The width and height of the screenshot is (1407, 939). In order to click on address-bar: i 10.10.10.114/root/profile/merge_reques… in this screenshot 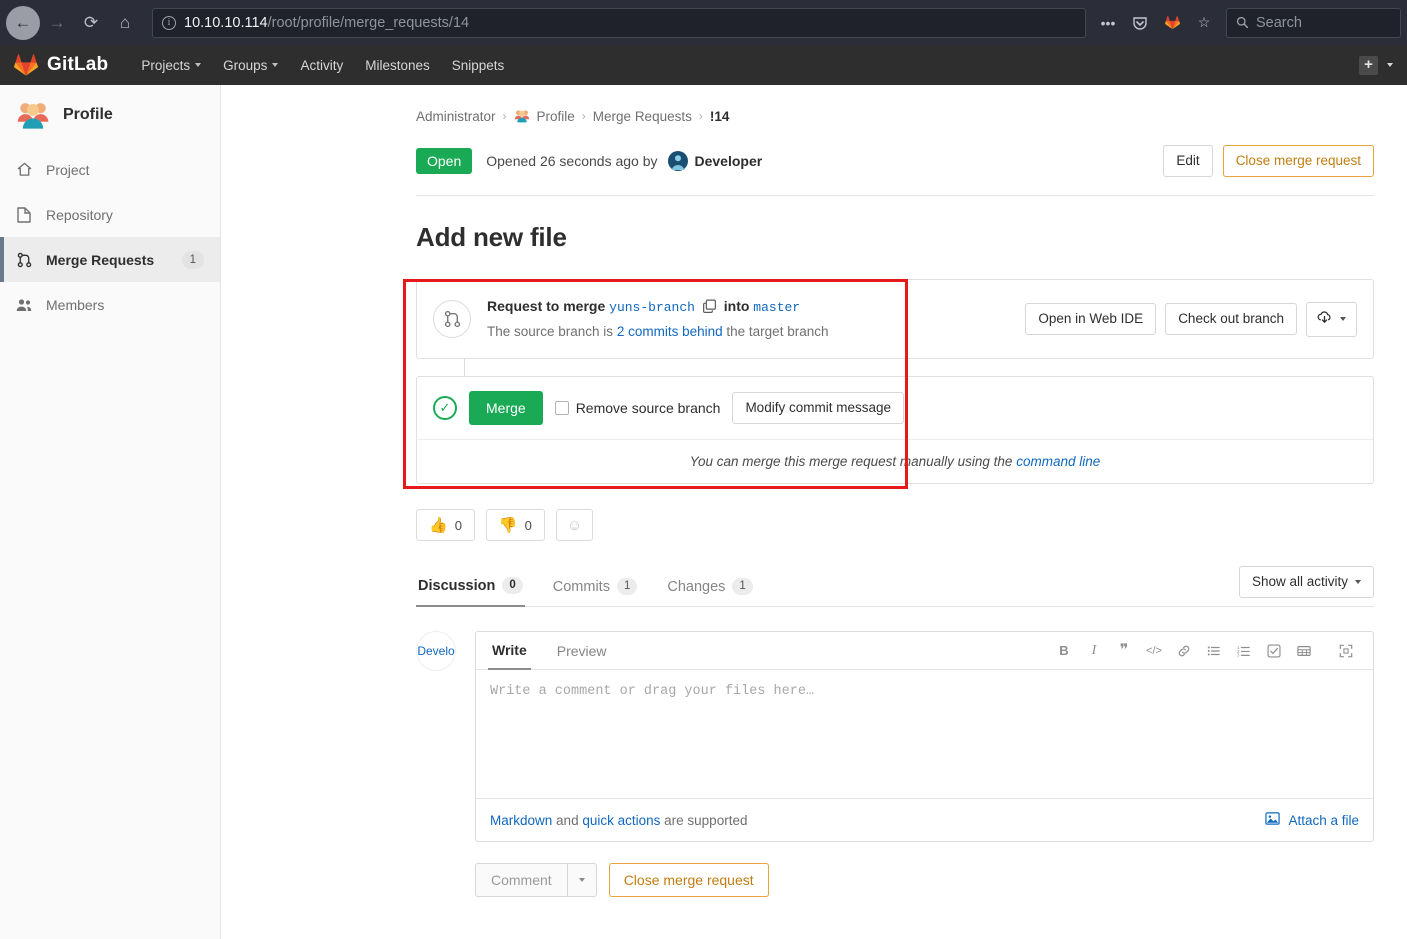, I will do `click(619, 22)`.